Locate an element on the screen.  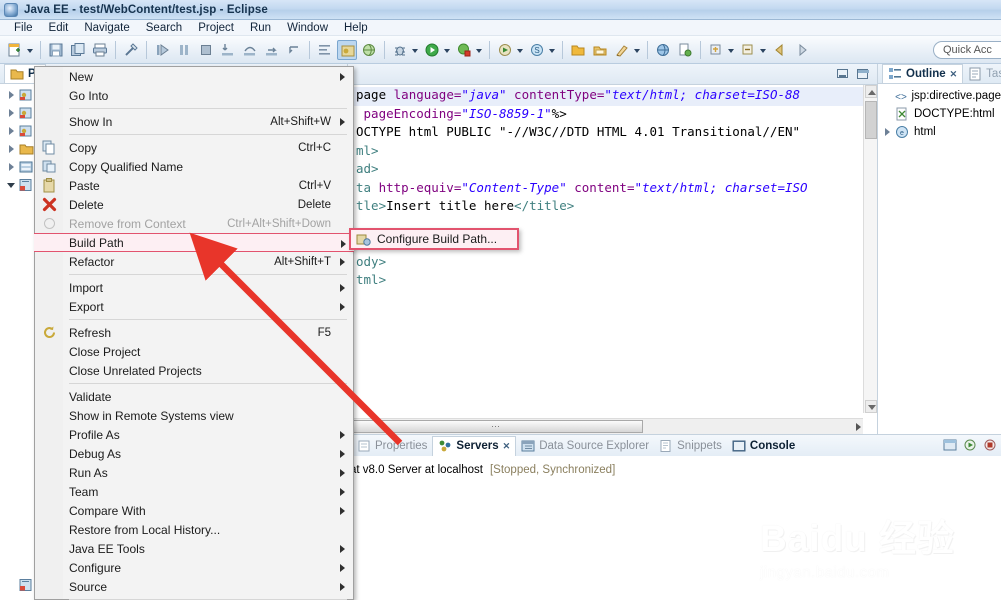
run-dropdown-icon is located at coordinates (447, 50).